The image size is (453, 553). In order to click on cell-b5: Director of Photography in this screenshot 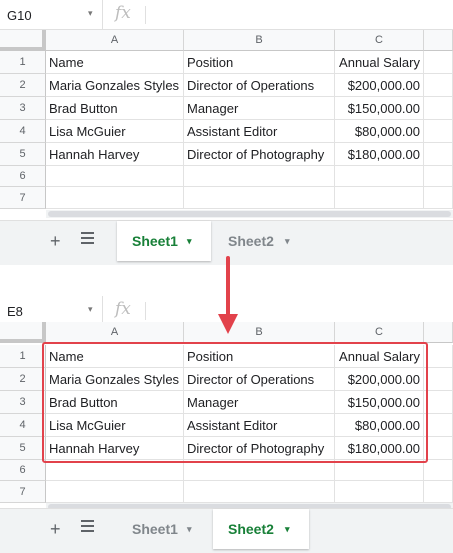, I will do `click(259, 154)`.